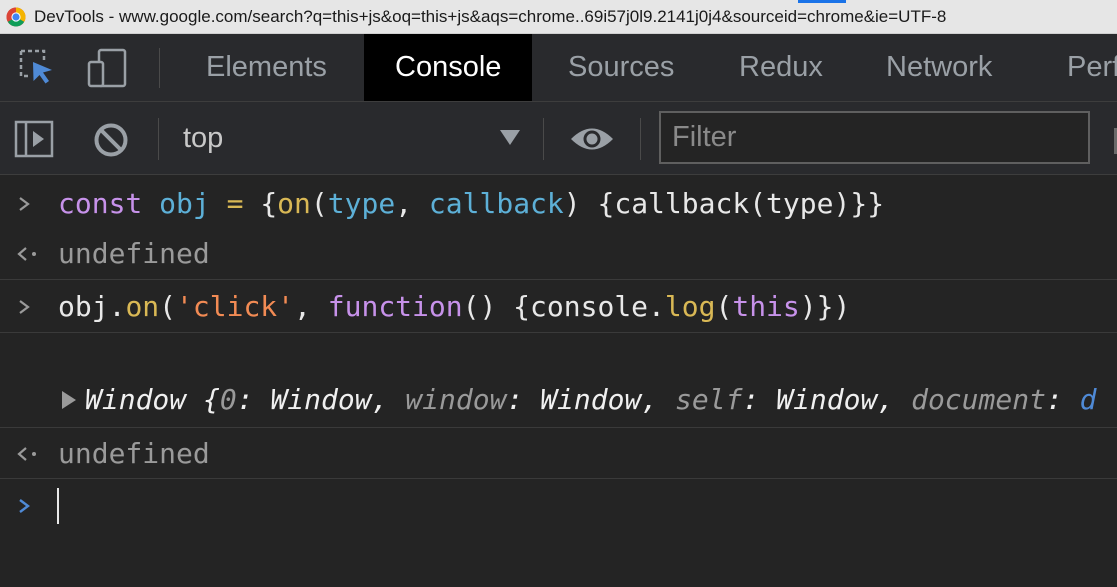 The height and width of the screenshot is (587, 1117). What do you see at coordinates (58, 506) in the screenshot?
I see `console-input-caret` at bounding box center [58, 506].